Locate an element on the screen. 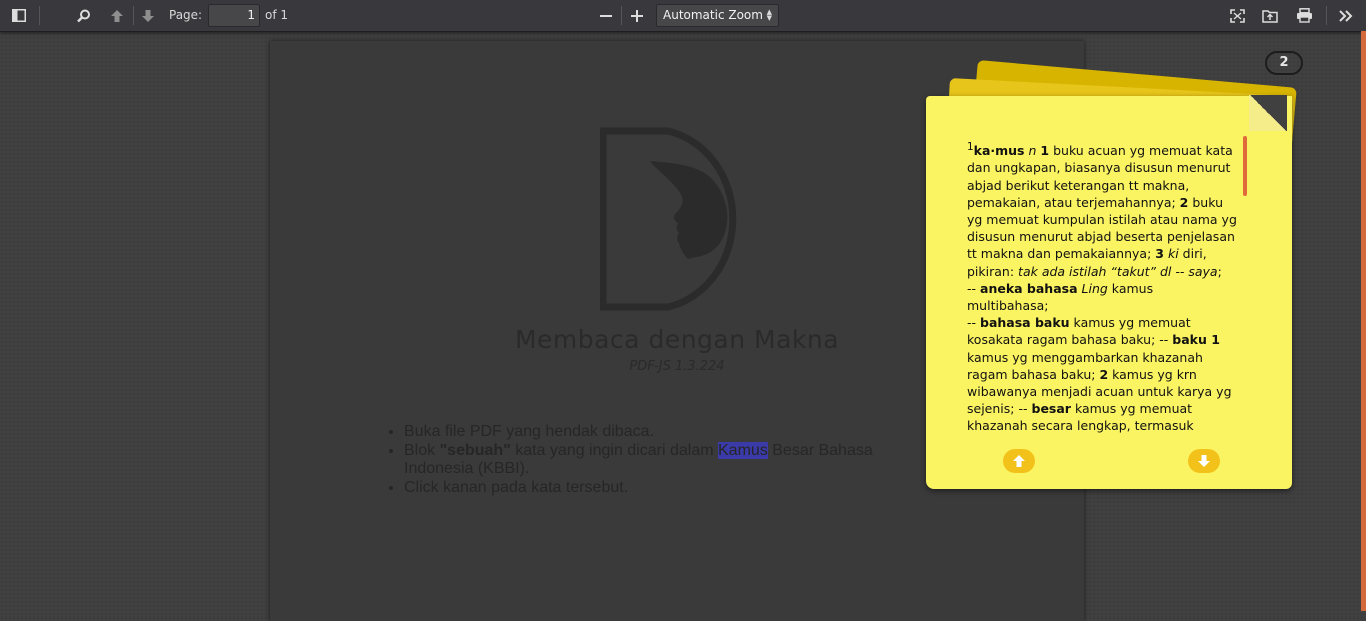 Image resolution: width=1366 pixels, height=621 pixels. sidebar-toggle-icon is located at coordinates (19, 15).